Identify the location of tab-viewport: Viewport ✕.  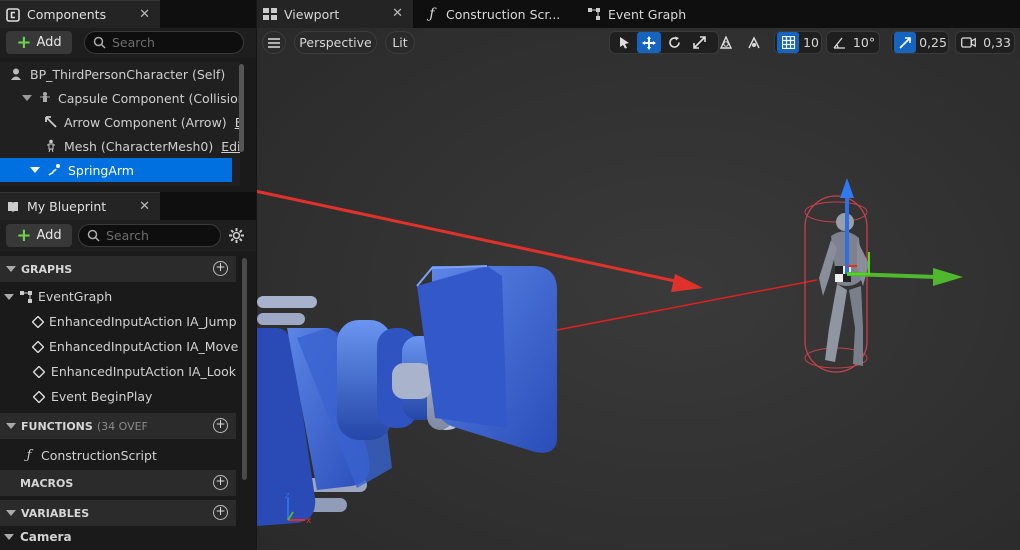
(335, 14).